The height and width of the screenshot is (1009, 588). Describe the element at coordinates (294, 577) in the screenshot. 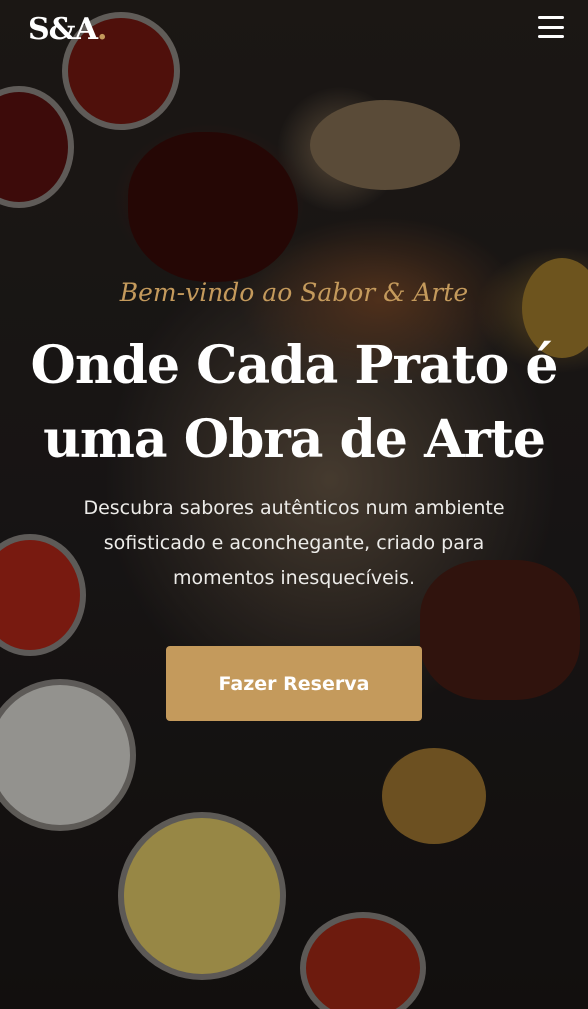

I see `hero-subtitle-line: momentos inesquecíveis.` at that location.